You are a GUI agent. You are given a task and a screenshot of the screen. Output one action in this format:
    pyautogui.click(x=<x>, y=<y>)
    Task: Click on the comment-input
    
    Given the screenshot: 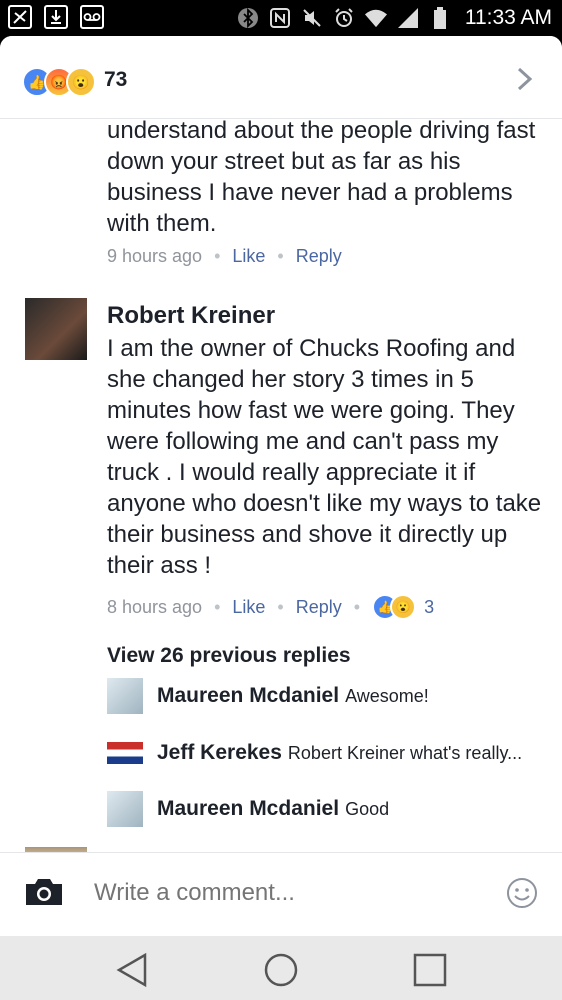 What is the action you would take?
    pyautogui.click(x=284, y=893)
    